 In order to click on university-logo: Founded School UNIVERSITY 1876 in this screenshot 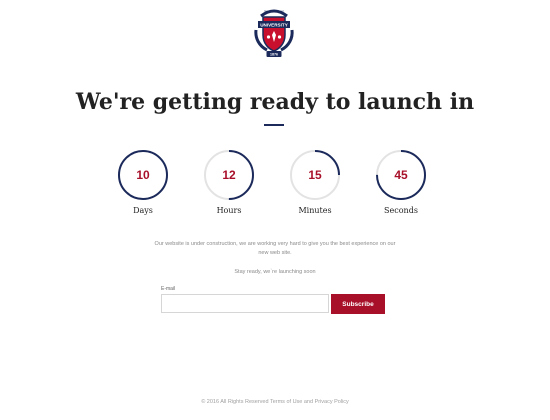, I will do `click(274, 32)`.